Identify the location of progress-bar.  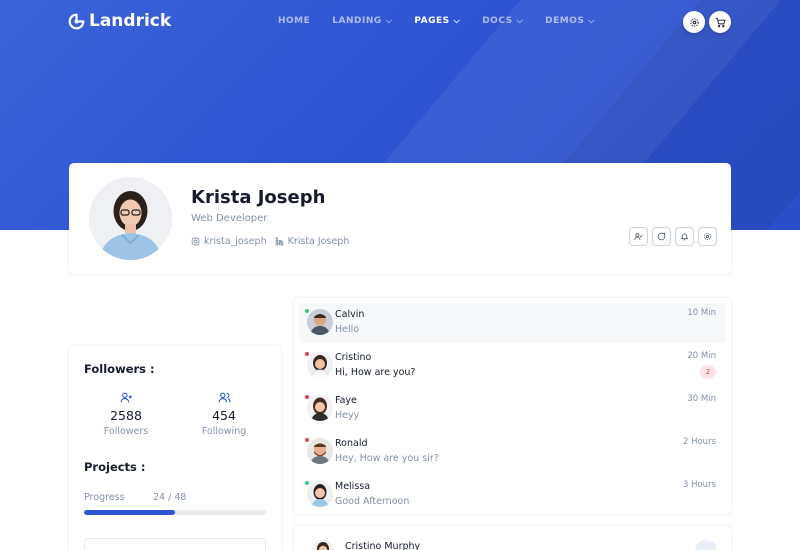
(175, 512).